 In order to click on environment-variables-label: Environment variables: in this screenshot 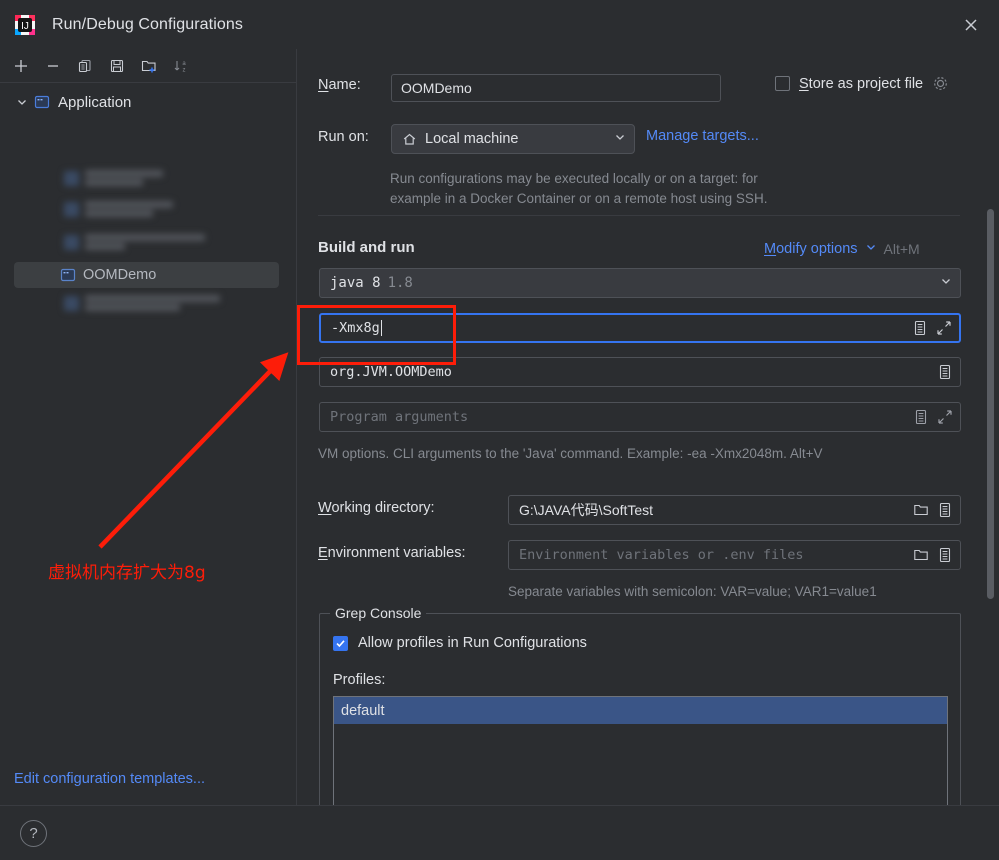, I will do `click(392, 553)`.